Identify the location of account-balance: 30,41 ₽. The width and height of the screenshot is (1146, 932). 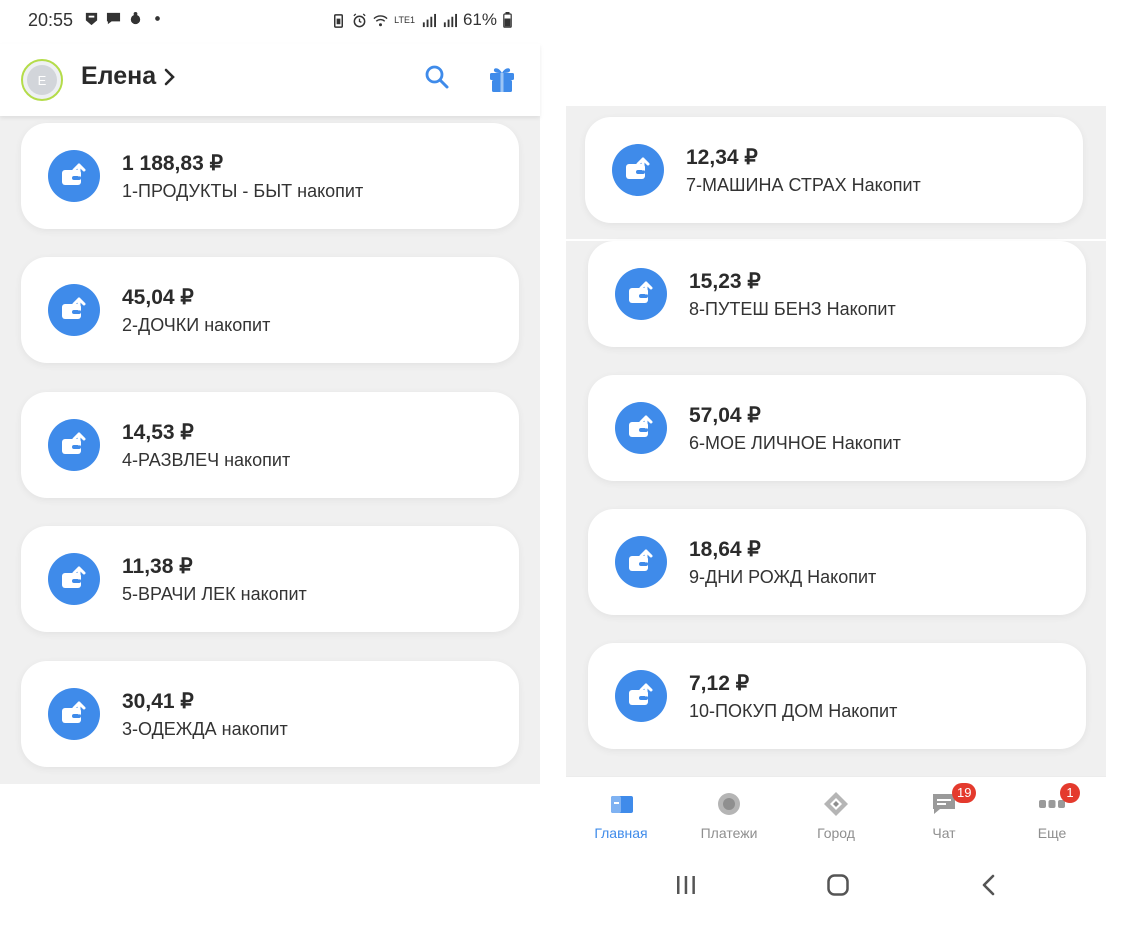
(158, 701).